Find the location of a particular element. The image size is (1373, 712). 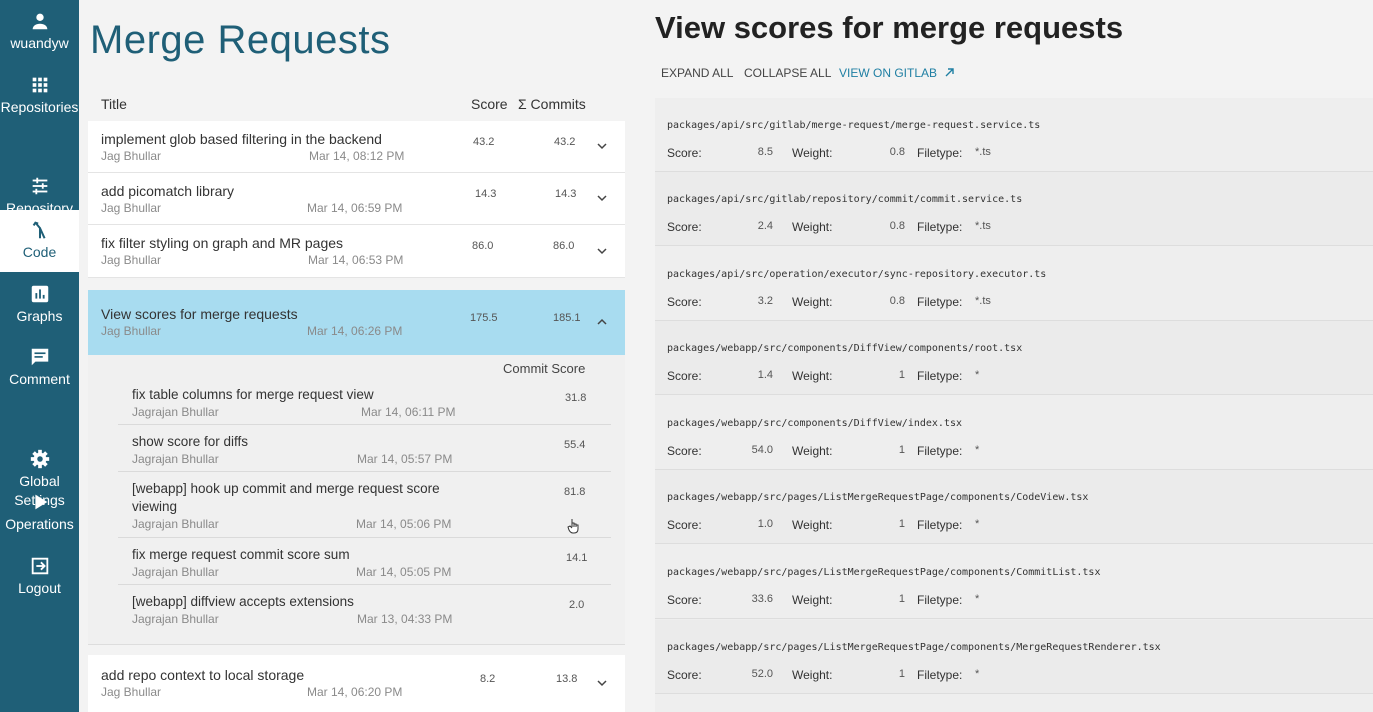

sidebar-item-label: Graphs is located at coordinates (39, 316).